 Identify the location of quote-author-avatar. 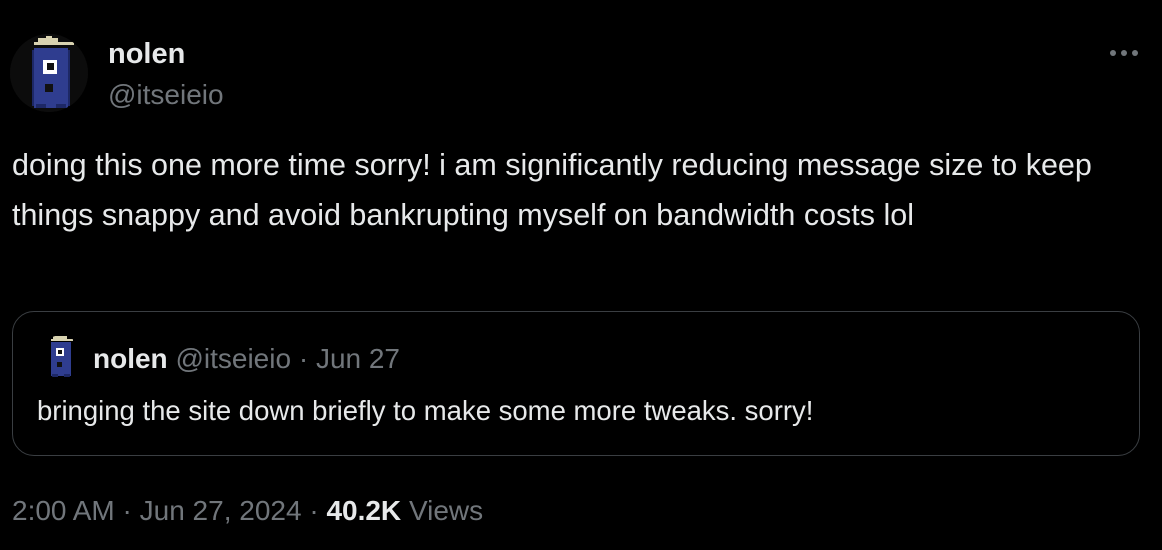
(61, 357).